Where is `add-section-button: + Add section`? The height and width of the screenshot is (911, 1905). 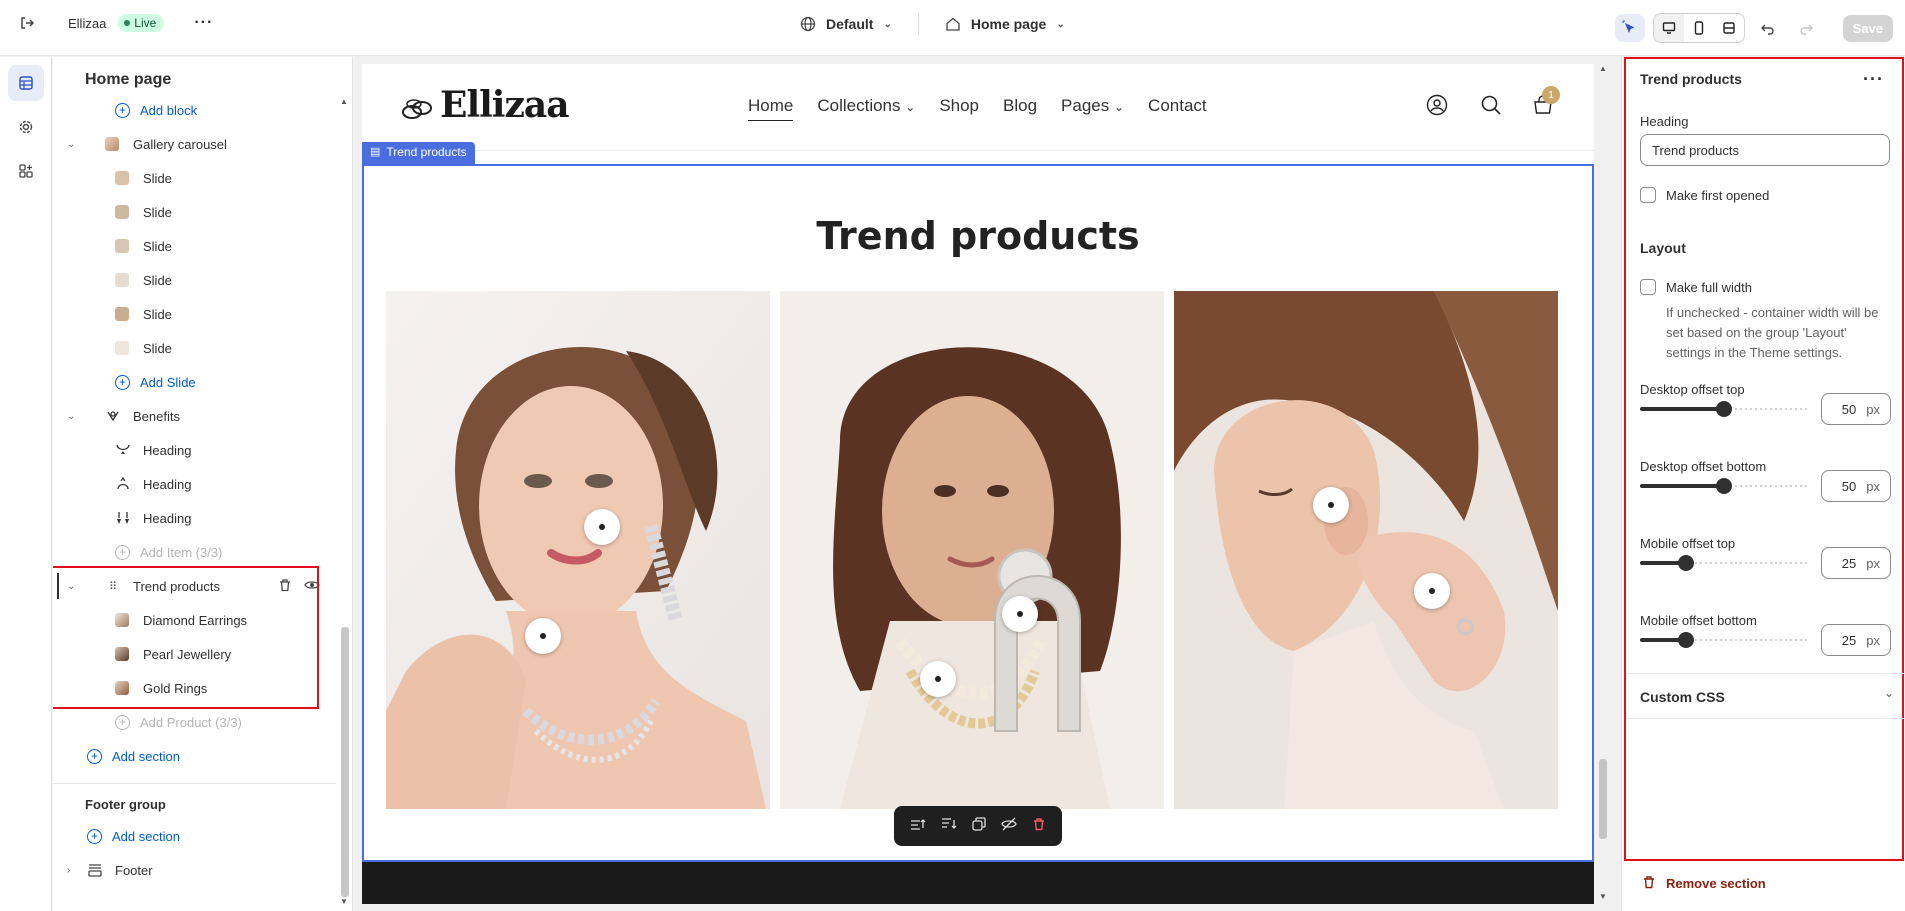
add-section-button: + Add section is located at coordinates (194, 756).